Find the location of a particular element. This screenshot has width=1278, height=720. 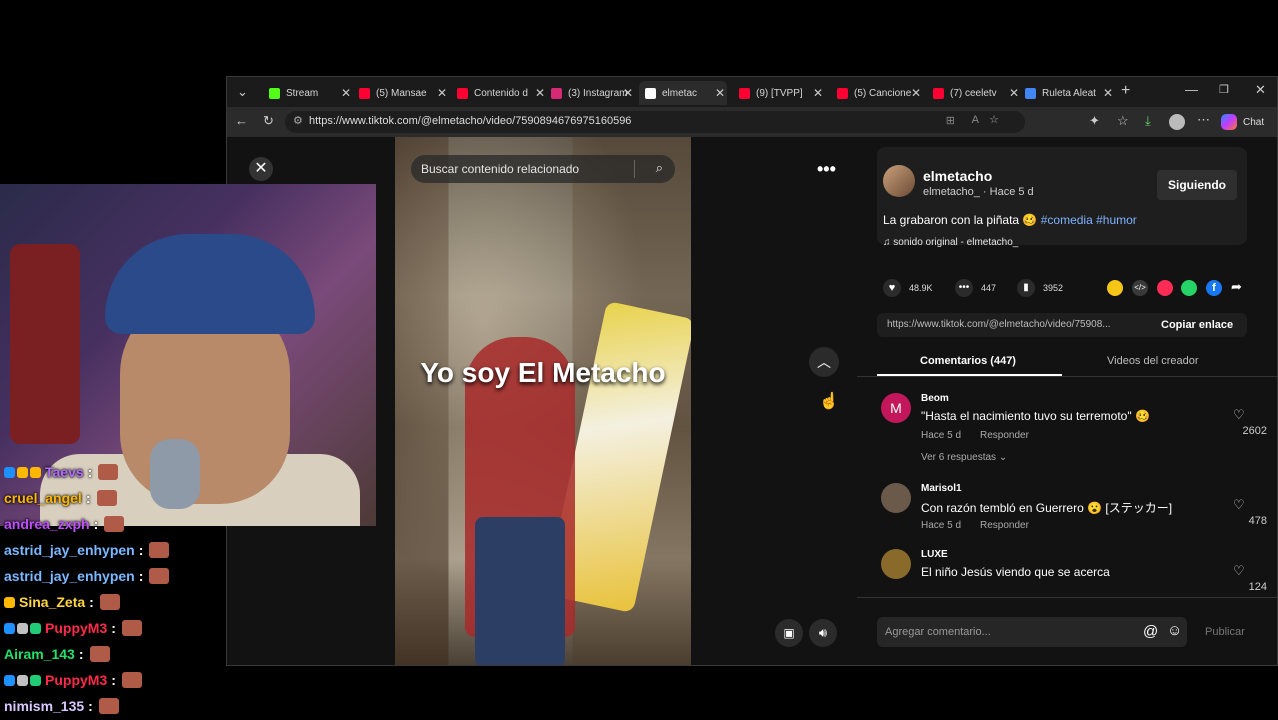

comment-like-count: 2602 is located at coordinates (1254, 431).